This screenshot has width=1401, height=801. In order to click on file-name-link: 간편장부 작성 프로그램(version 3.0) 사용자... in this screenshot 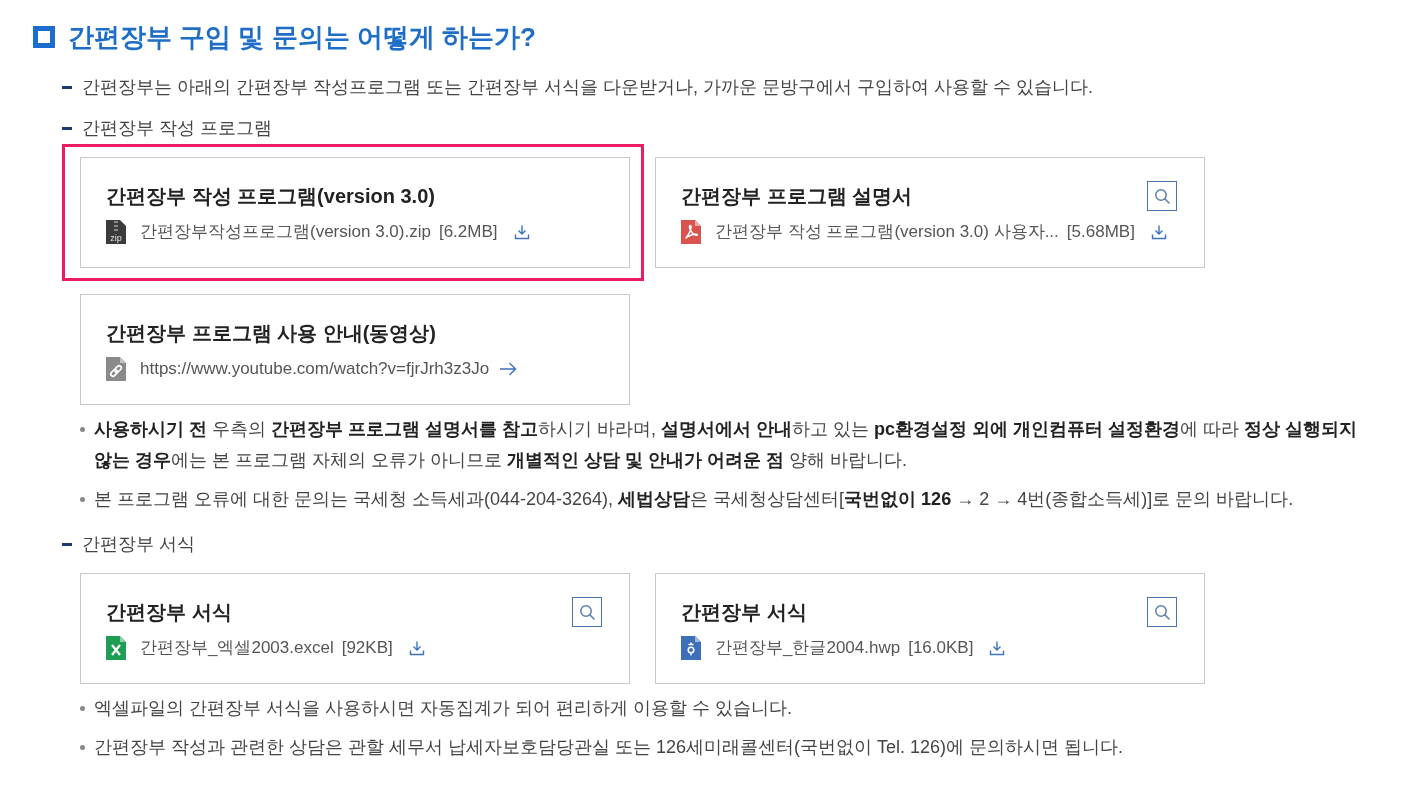, I will do `click(887, 232)`.